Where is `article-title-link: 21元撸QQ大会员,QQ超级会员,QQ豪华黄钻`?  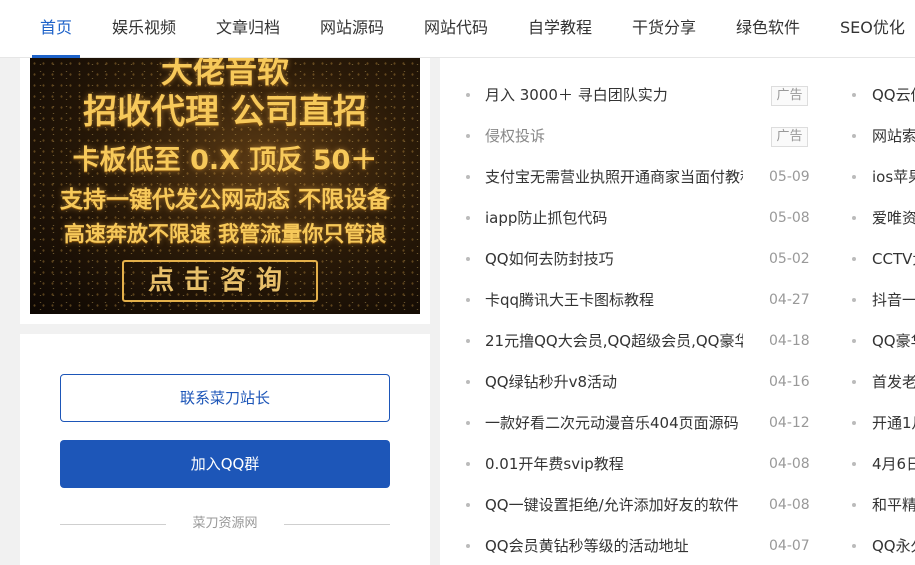 article-title-link: 21元撸QQ大会员,QQ超级会员,QQ豪华黄钻 is located at coordinates (614, 341).